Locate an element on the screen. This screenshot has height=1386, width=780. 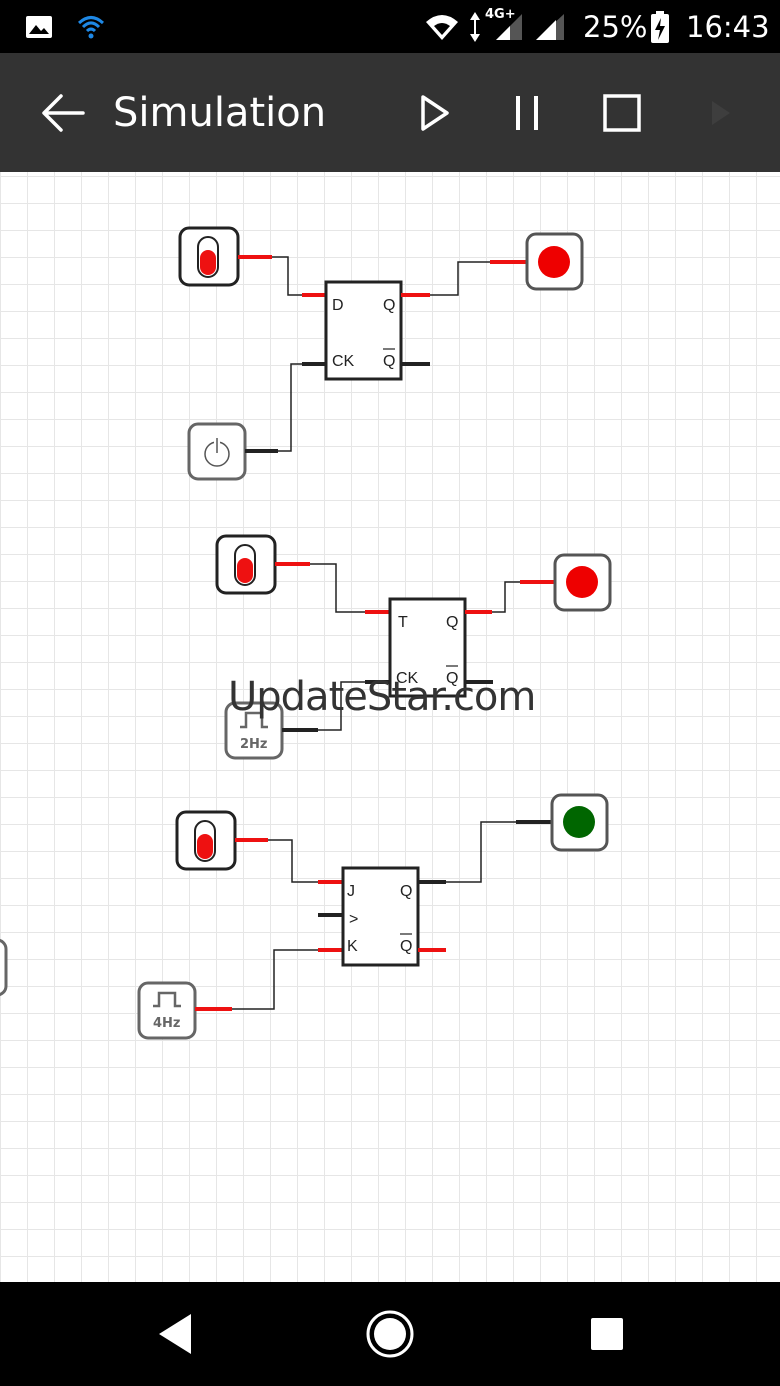
play-icon is located at coordinates (435, 112).